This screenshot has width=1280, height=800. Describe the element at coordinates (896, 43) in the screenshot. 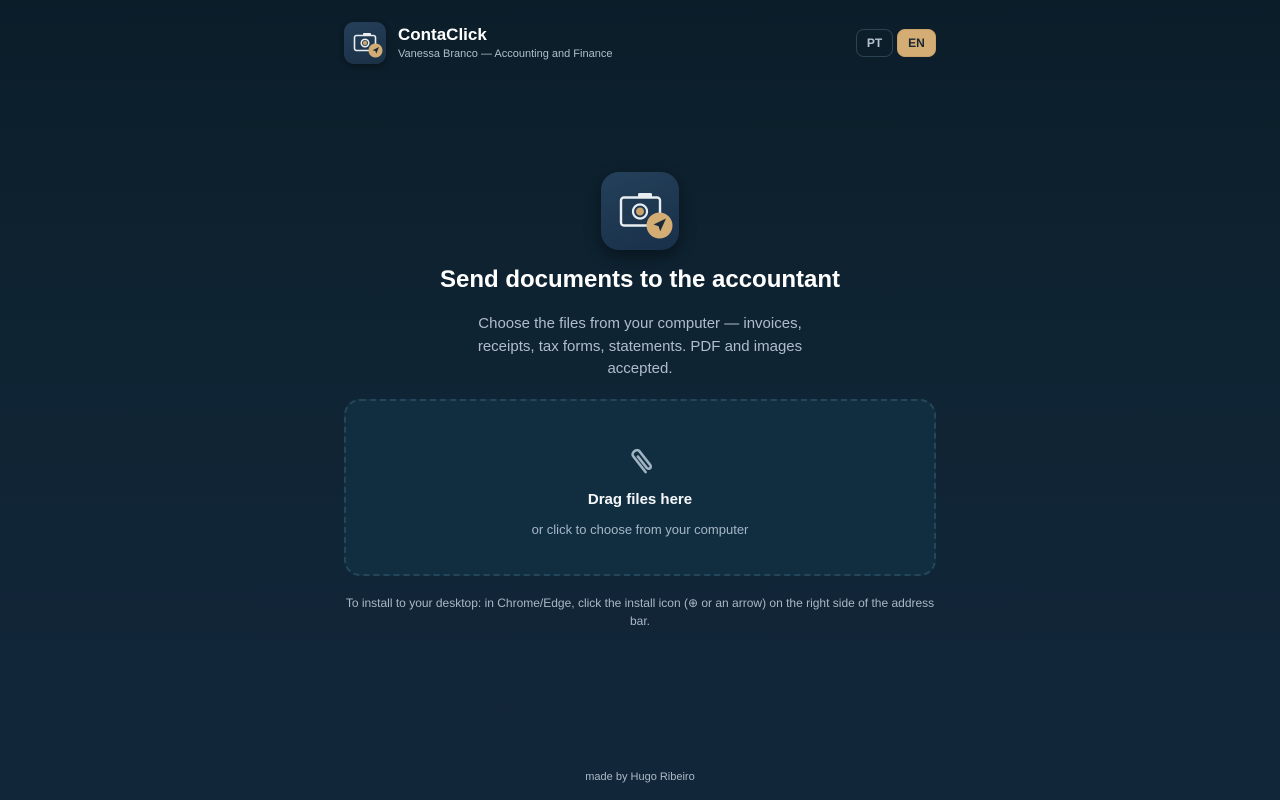

I see `language-switcher: PT EN` at that location.